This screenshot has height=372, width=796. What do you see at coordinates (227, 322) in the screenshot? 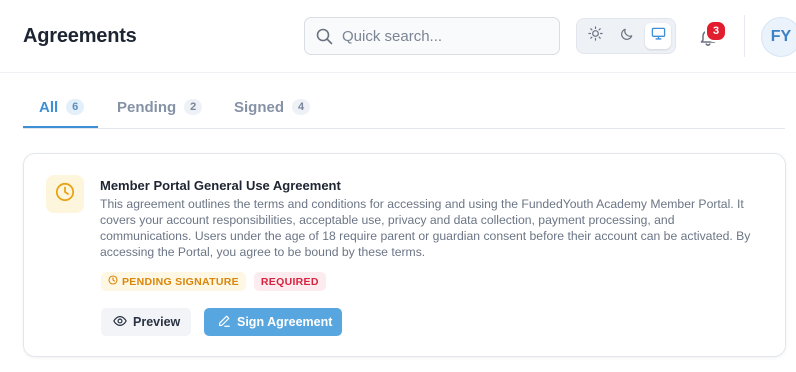
I see `pen-icon` at bounding box center [227, 322].